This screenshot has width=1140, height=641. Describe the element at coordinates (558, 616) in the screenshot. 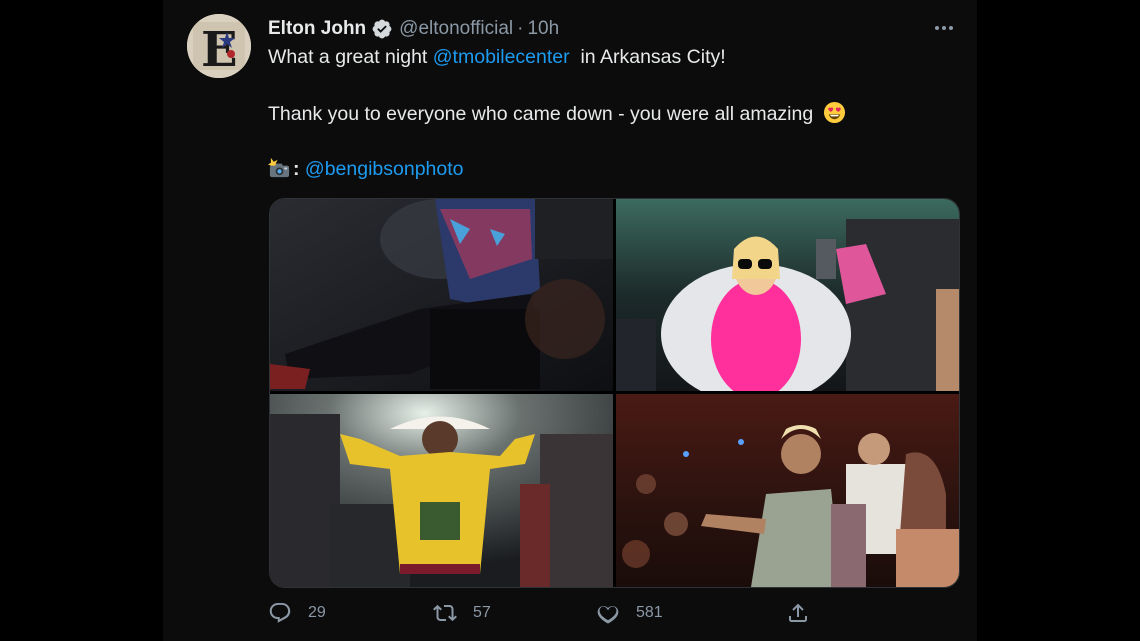

I see `tweet-actions: 29 57 581` at that location.